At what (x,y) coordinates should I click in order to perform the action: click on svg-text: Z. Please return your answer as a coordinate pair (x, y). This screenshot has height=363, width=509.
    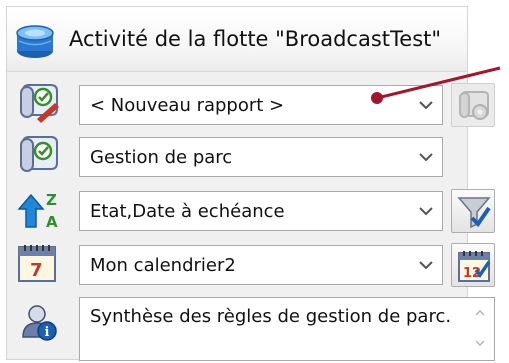
    Looking at the image, I should click on (51, 200).